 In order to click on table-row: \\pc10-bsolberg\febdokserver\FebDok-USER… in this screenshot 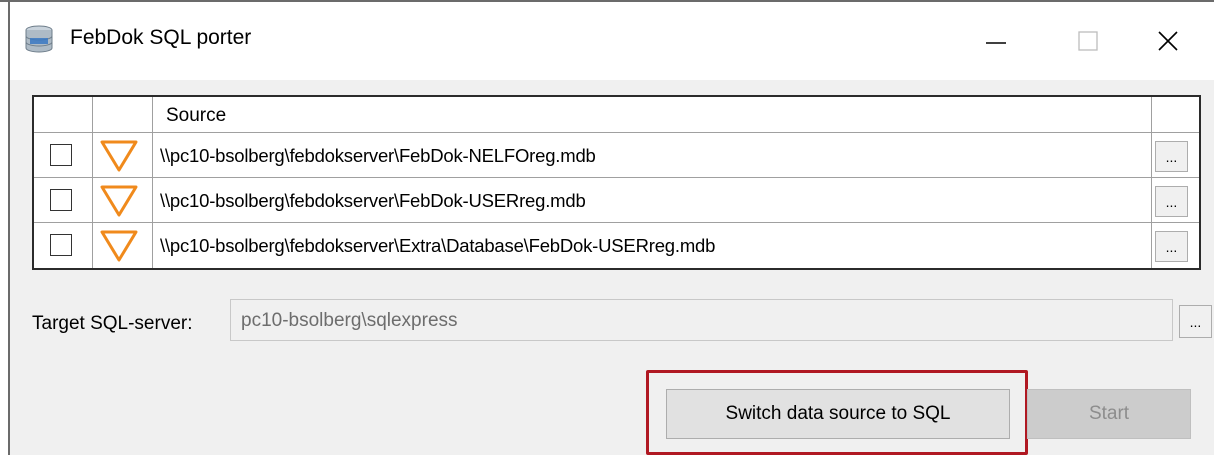, I will do `click(616, 201)`.